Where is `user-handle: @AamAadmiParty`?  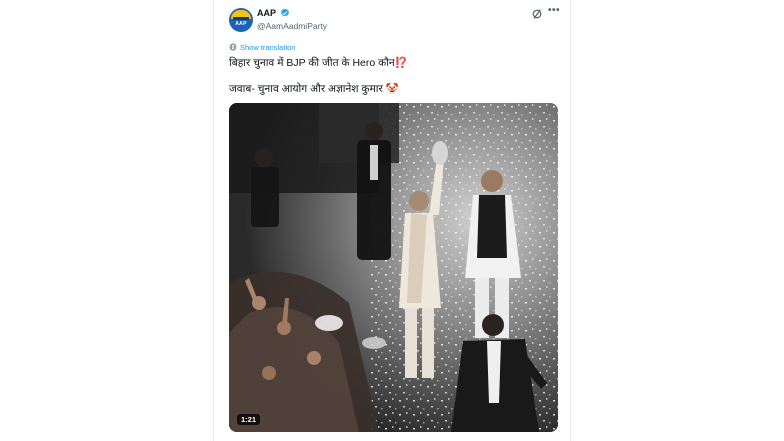
user-handle: @AamAadmiParty is located at coordinates (292, 26).